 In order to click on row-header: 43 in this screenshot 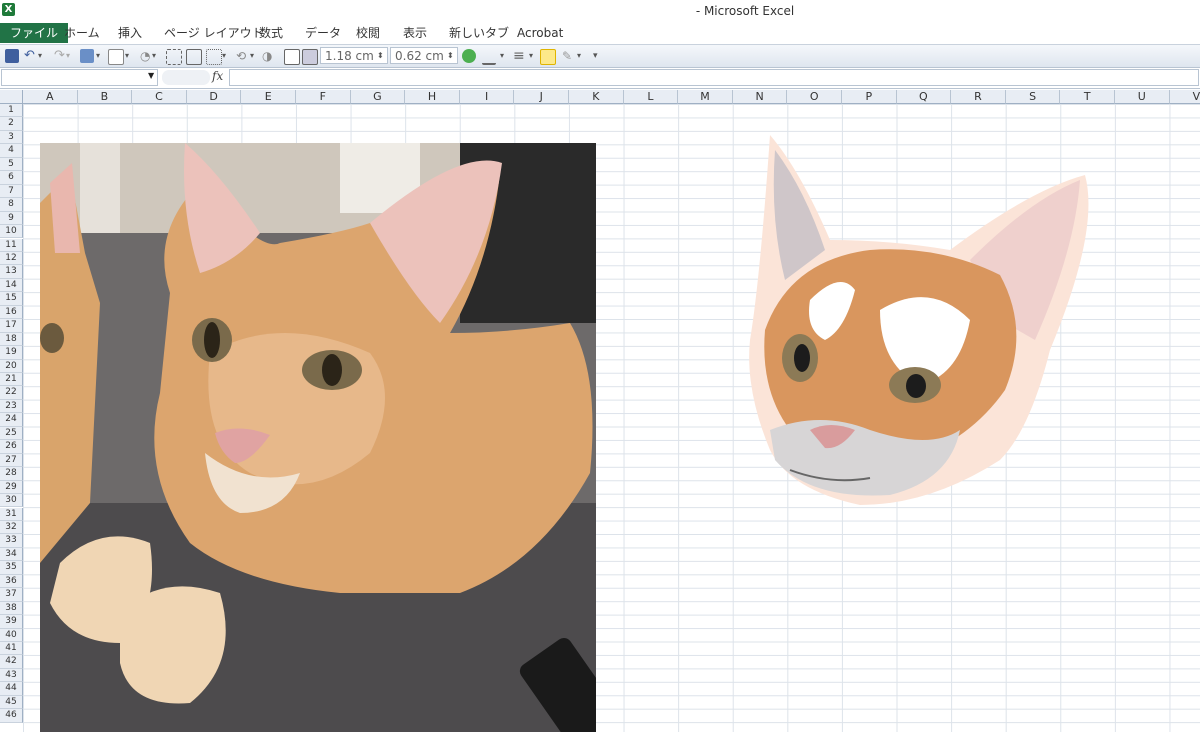, I will do `click(11, 675)`.